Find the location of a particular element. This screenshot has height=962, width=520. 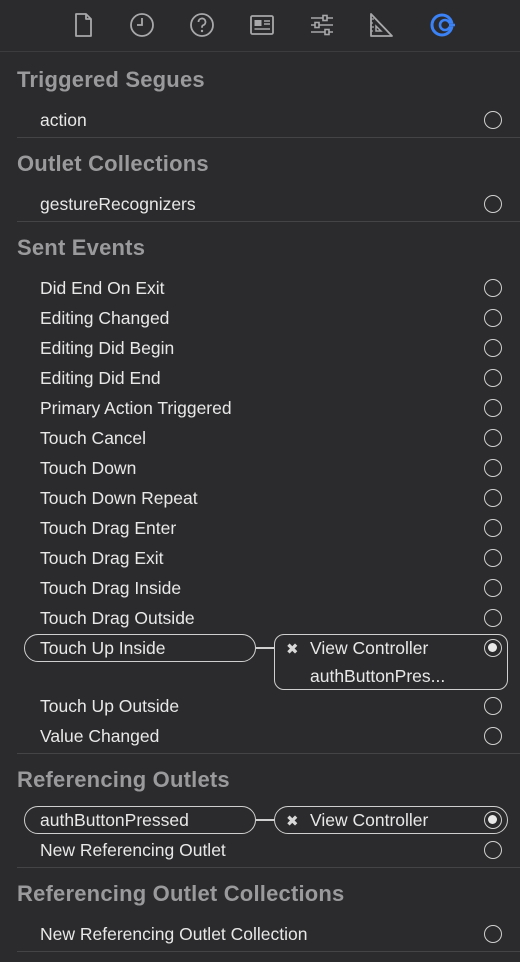

event-label: Touch Drag Exit is located at coordinates (102, 558).